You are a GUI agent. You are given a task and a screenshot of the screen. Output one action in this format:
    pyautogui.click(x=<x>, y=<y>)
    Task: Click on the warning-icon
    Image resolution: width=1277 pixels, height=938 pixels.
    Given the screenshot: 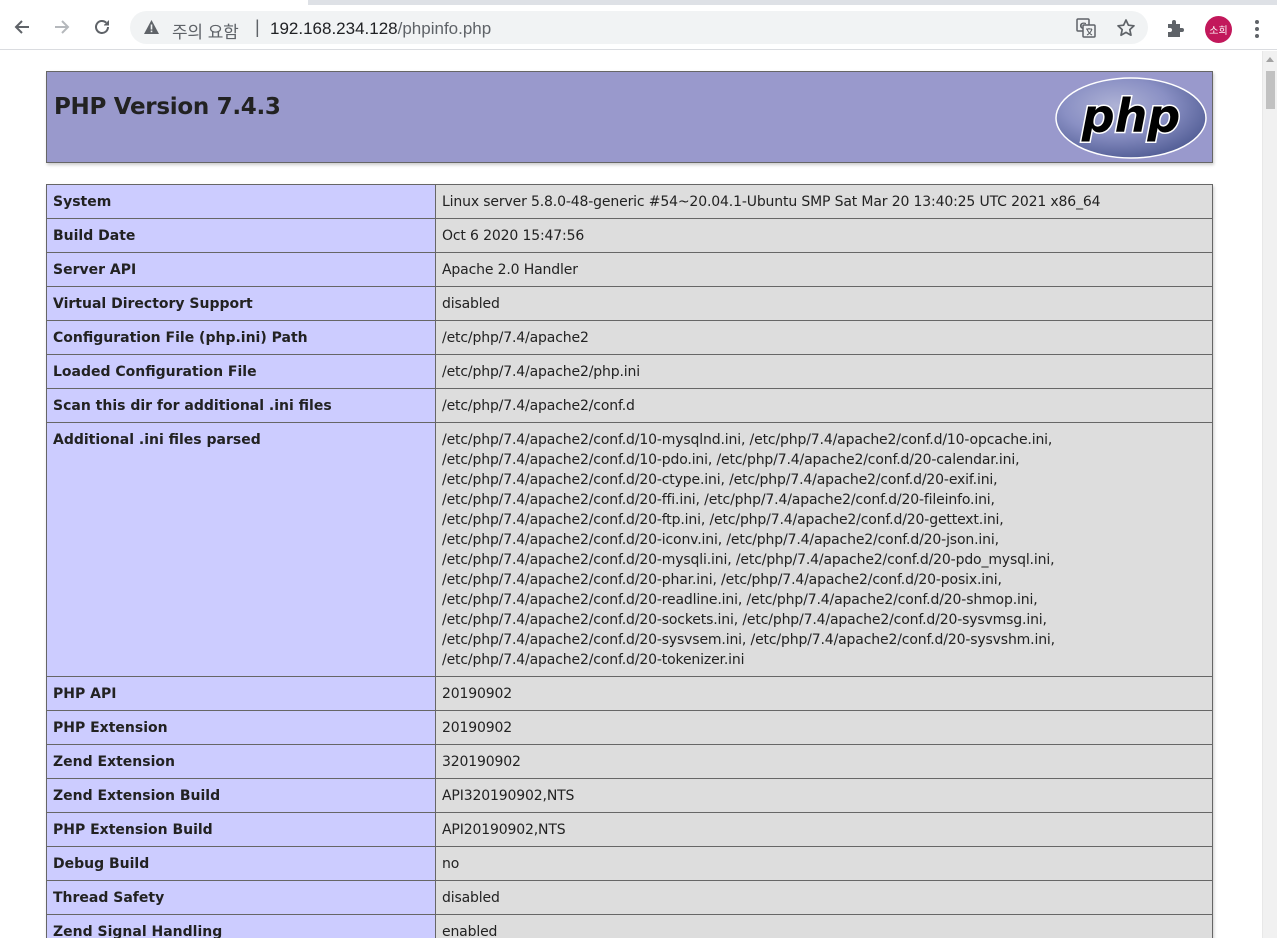 What is the action you would take?
    pyautogui.click(x=151, y=27)
    